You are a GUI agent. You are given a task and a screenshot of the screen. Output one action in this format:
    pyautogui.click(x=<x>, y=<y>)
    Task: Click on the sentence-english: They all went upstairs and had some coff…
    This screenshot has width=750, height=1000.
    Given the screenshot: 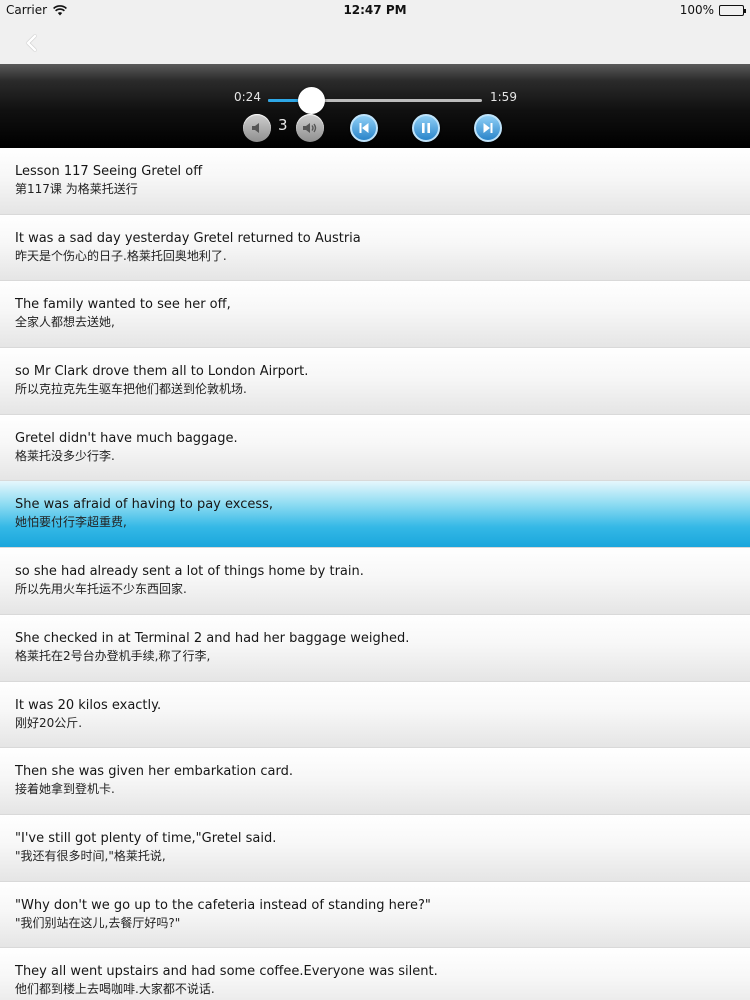 What is the action you would take?
    pyautogui.click(x=226, y=972)
    